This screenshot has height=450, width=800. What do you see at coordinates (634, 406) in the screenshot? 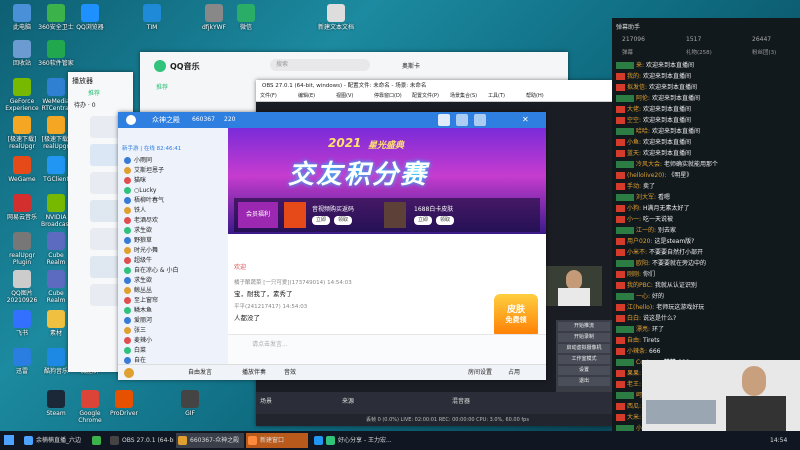
I see `danmaku-user: 西瓜:` at bounding box center [634, 406].